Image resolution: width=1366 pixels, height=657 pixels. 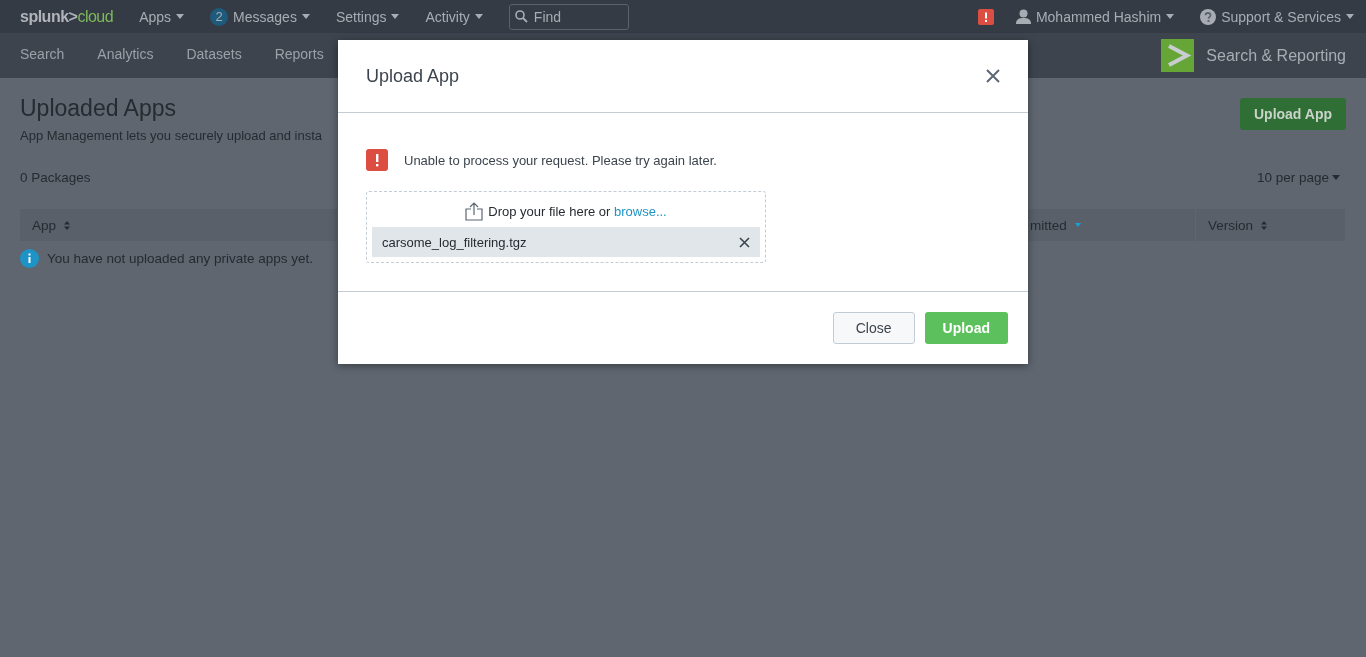 What do you see at coordinates (1271, 225) in the screenshot?
I see `column-header: Version` at bounding box center [1271, 225].